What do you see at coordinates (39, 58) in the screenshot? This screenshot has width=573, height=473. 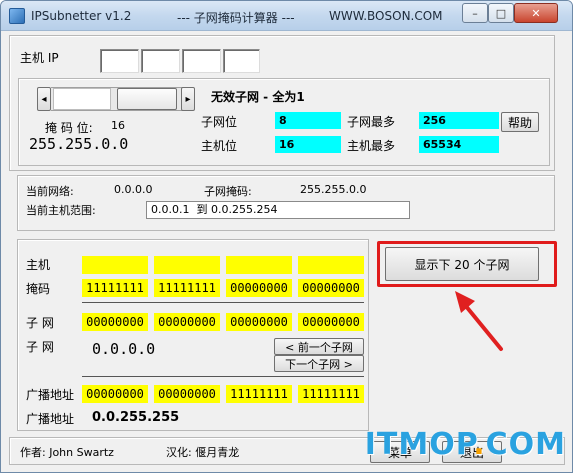 I see `host-ip-label: 主机 IP` at bounding box center [39, 58].